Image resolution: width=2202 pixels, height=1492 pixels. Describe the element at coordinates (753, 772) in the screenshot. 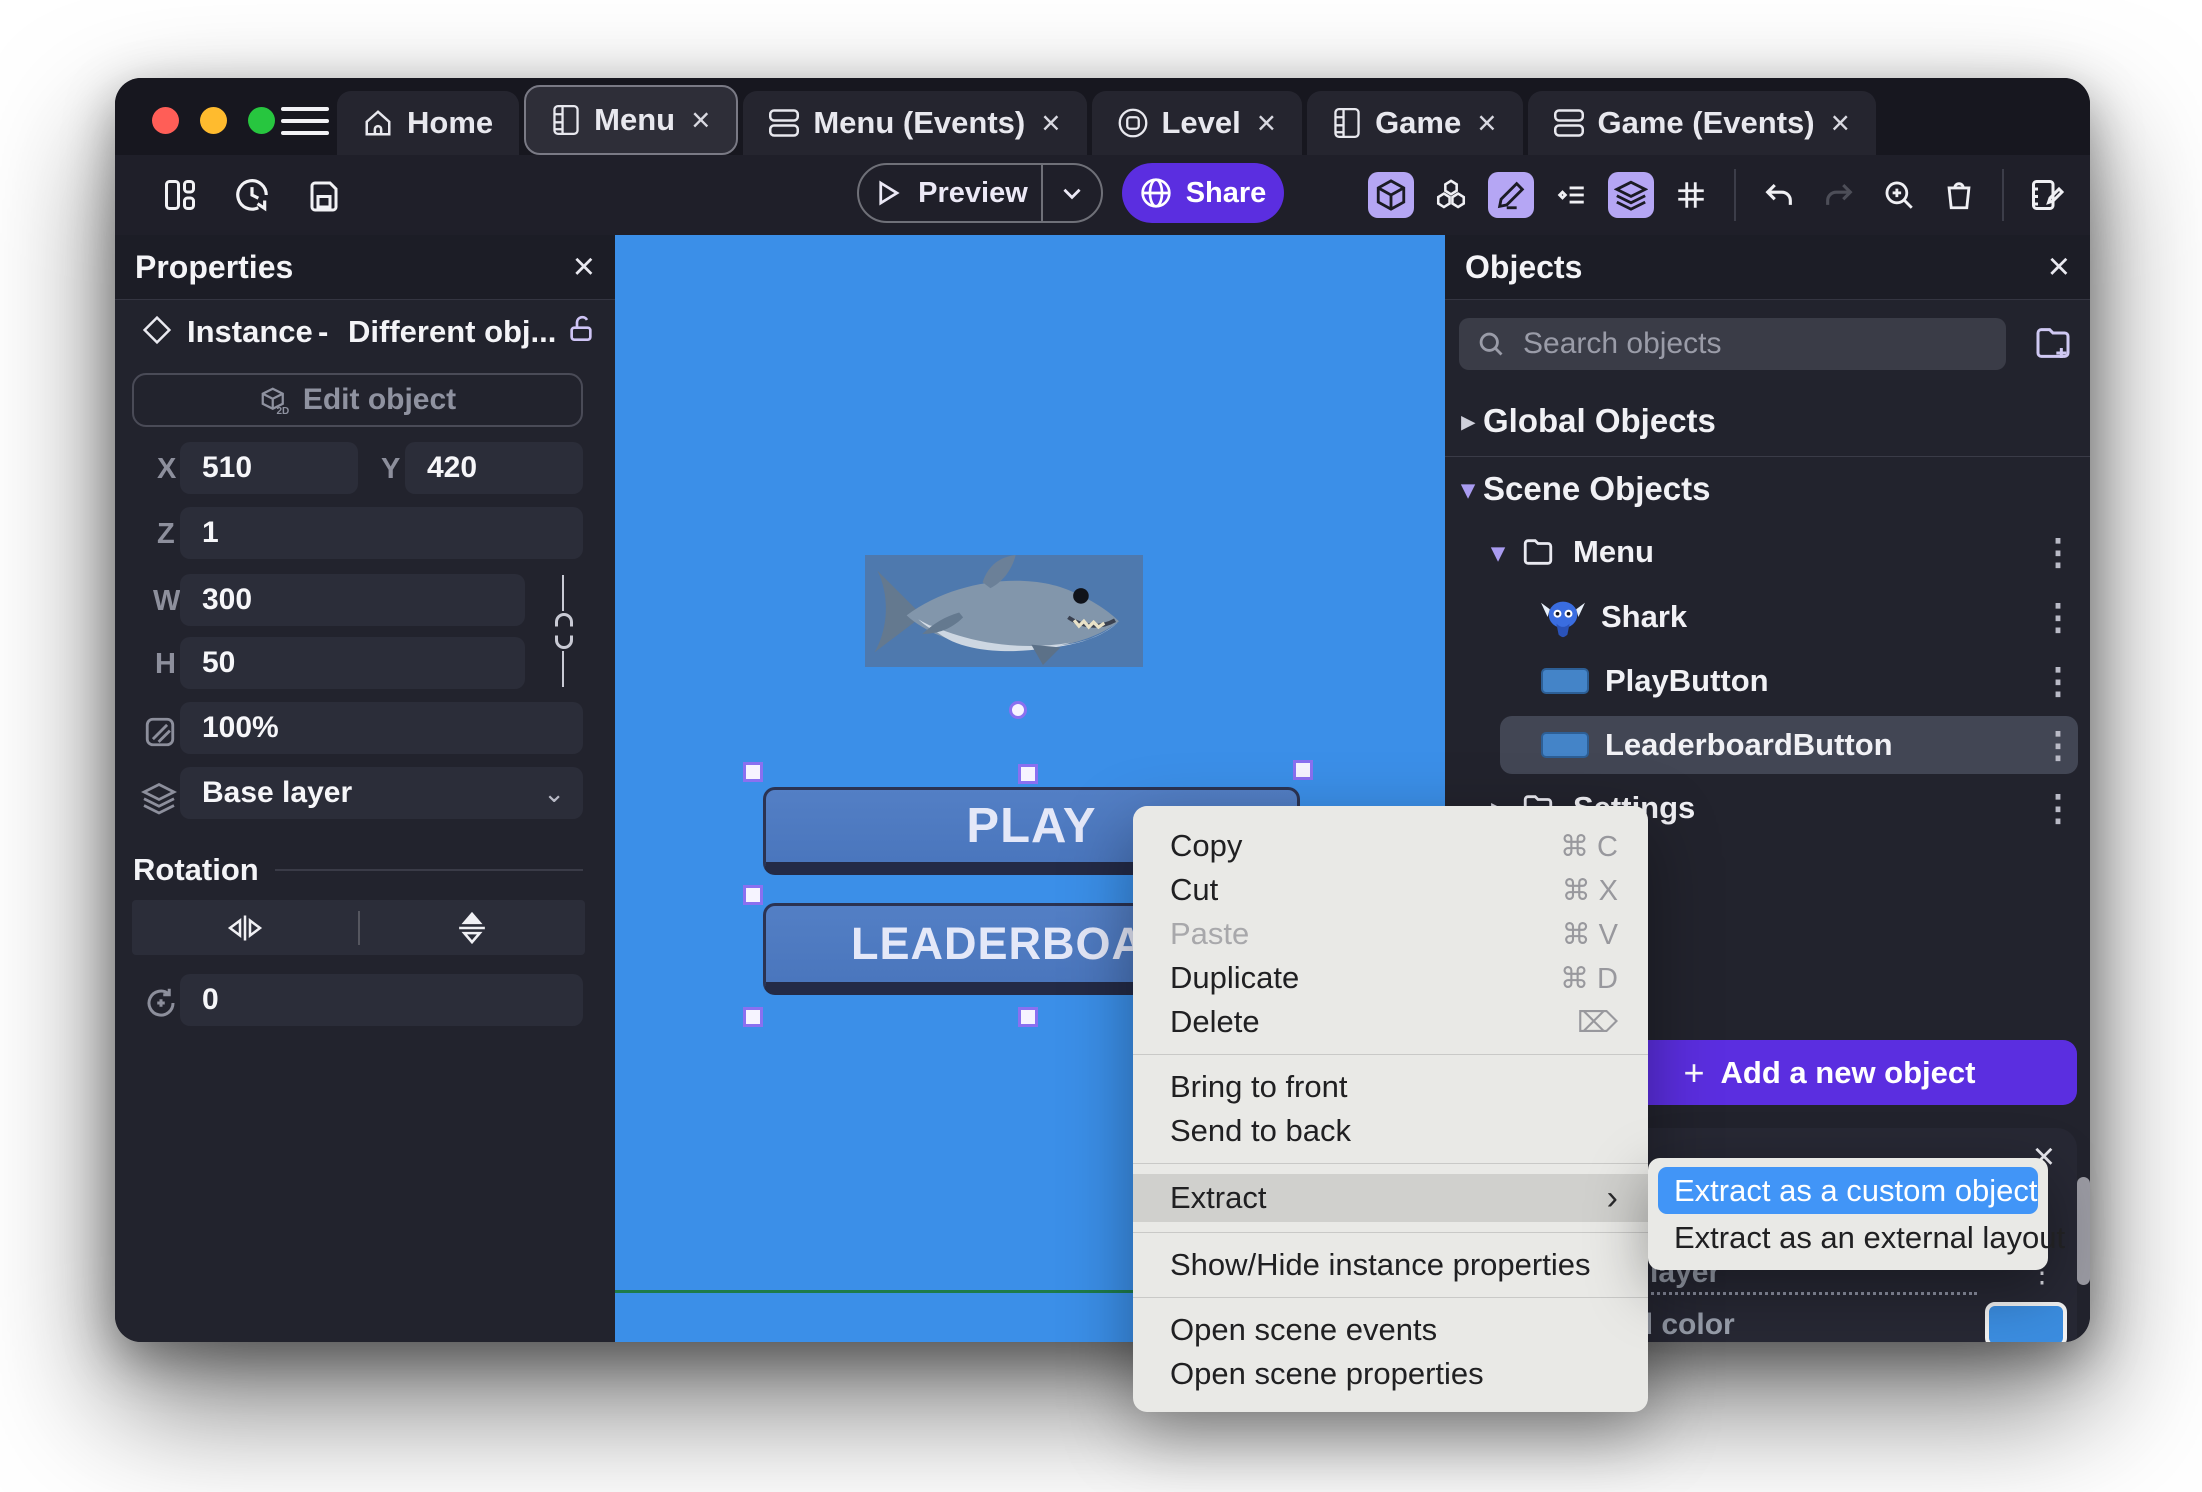

I see `selection-handle-top-left` at that location.